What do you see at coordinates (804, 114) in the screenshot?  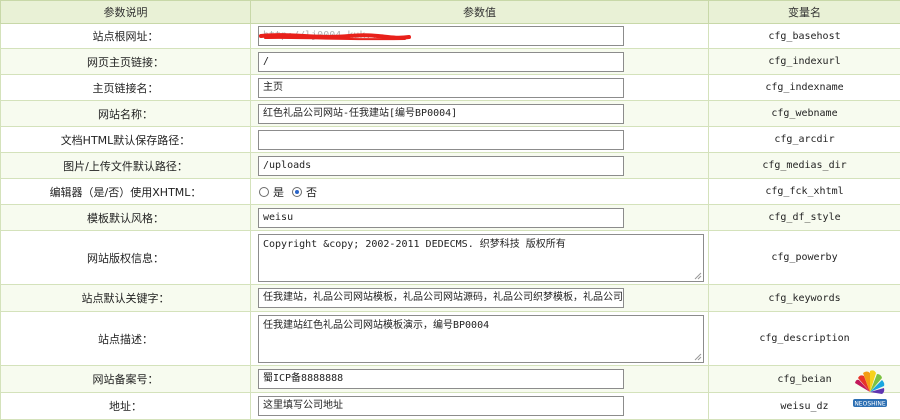 I see `row-var: cfg_webname` at bounding box center [804, 114].